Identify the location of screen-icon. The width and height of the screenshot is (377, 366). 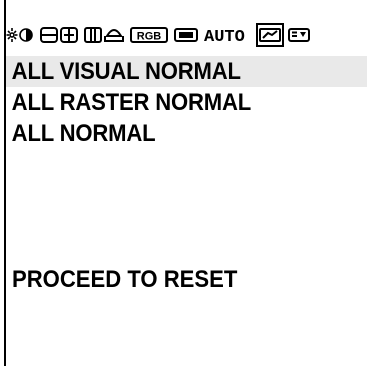
(186, 35).